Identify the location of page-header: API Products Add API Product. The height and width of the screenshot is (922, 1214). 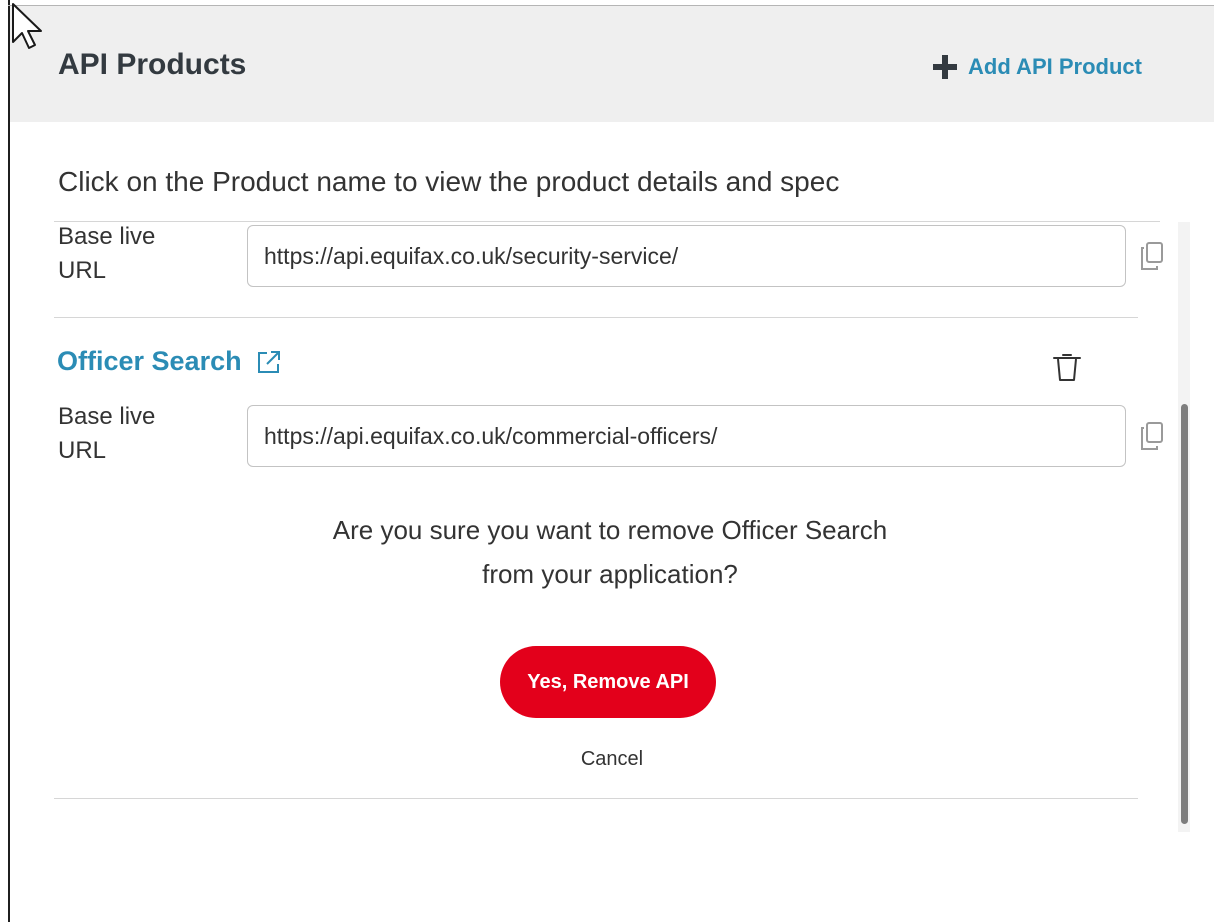
(612, 64).